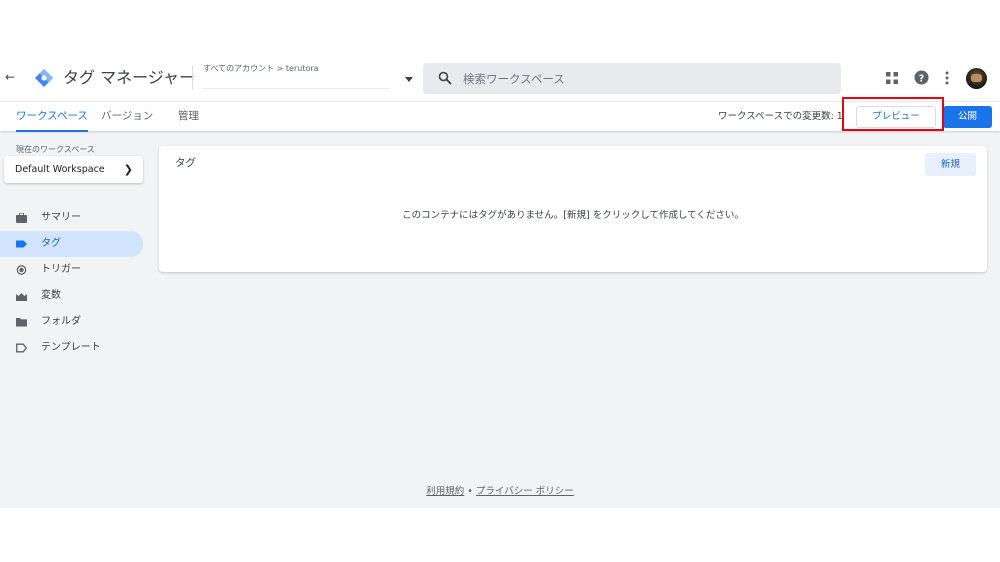  What do you see at coordinates (71, 244) in the screenshot?
I see `sidebar-item-tags: タグ` at bounding box center [71, 244].